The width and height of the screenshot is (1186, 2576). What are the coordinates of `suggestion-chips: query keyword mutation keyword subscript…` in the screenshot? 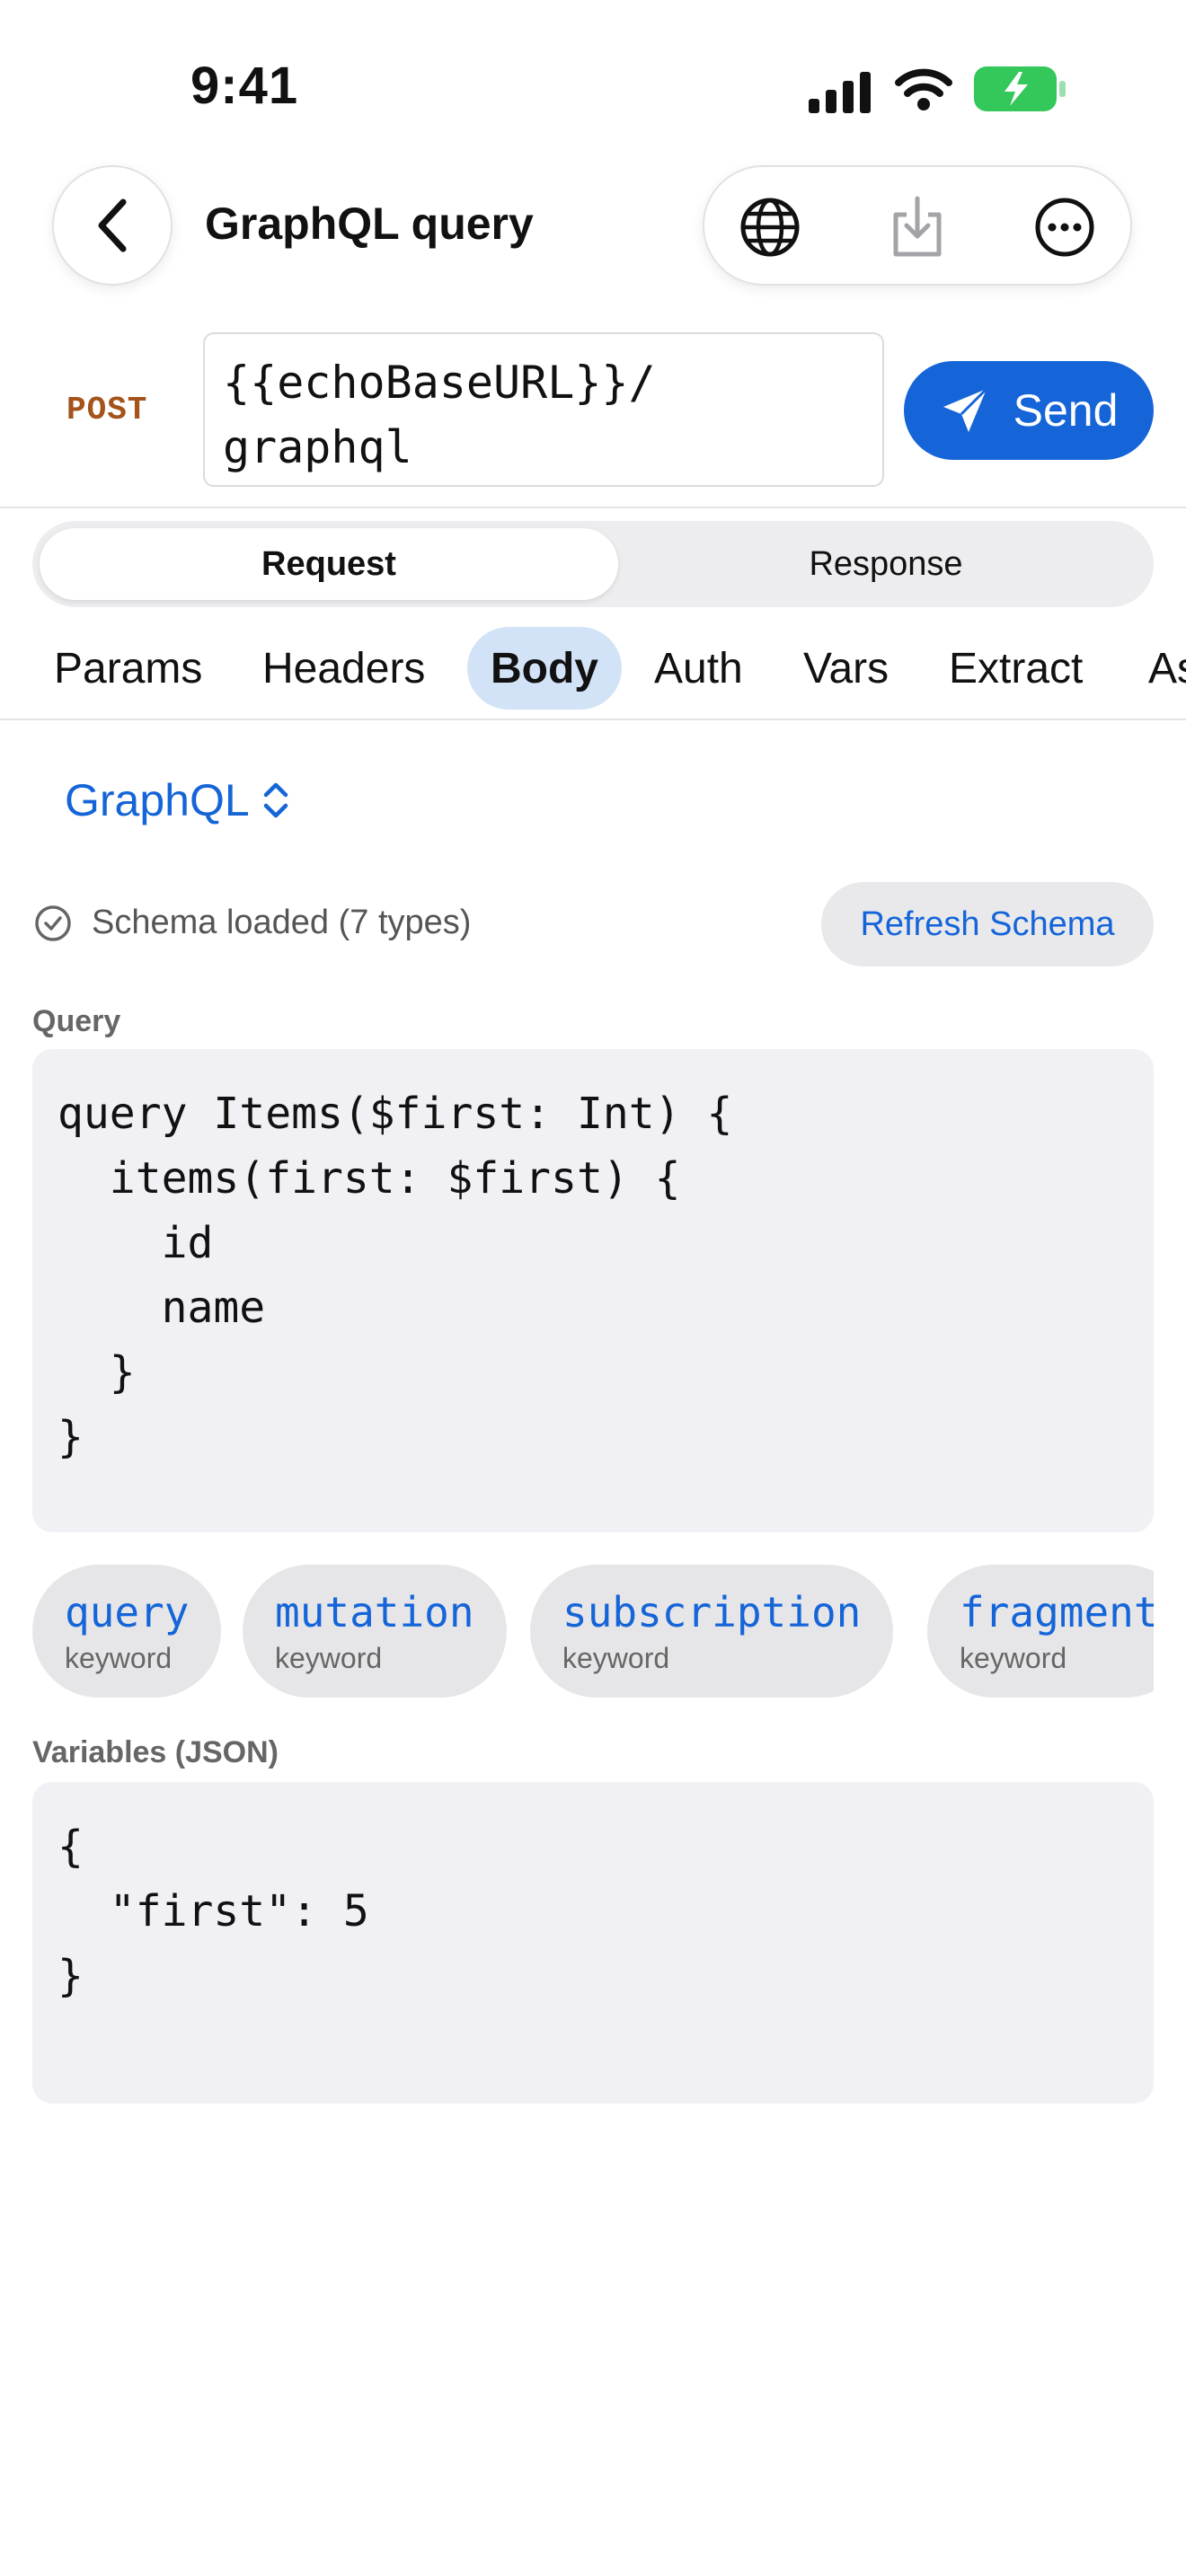 It's located at (593, 1632).